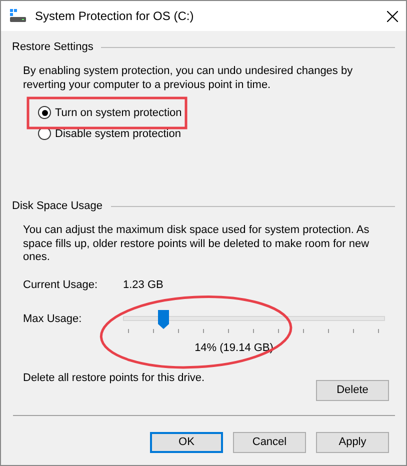 The image size is (407, 466). Describe the element at coordinates (216, 133) in the screenshot. I see `radio-option: Disable system protection` at that location.